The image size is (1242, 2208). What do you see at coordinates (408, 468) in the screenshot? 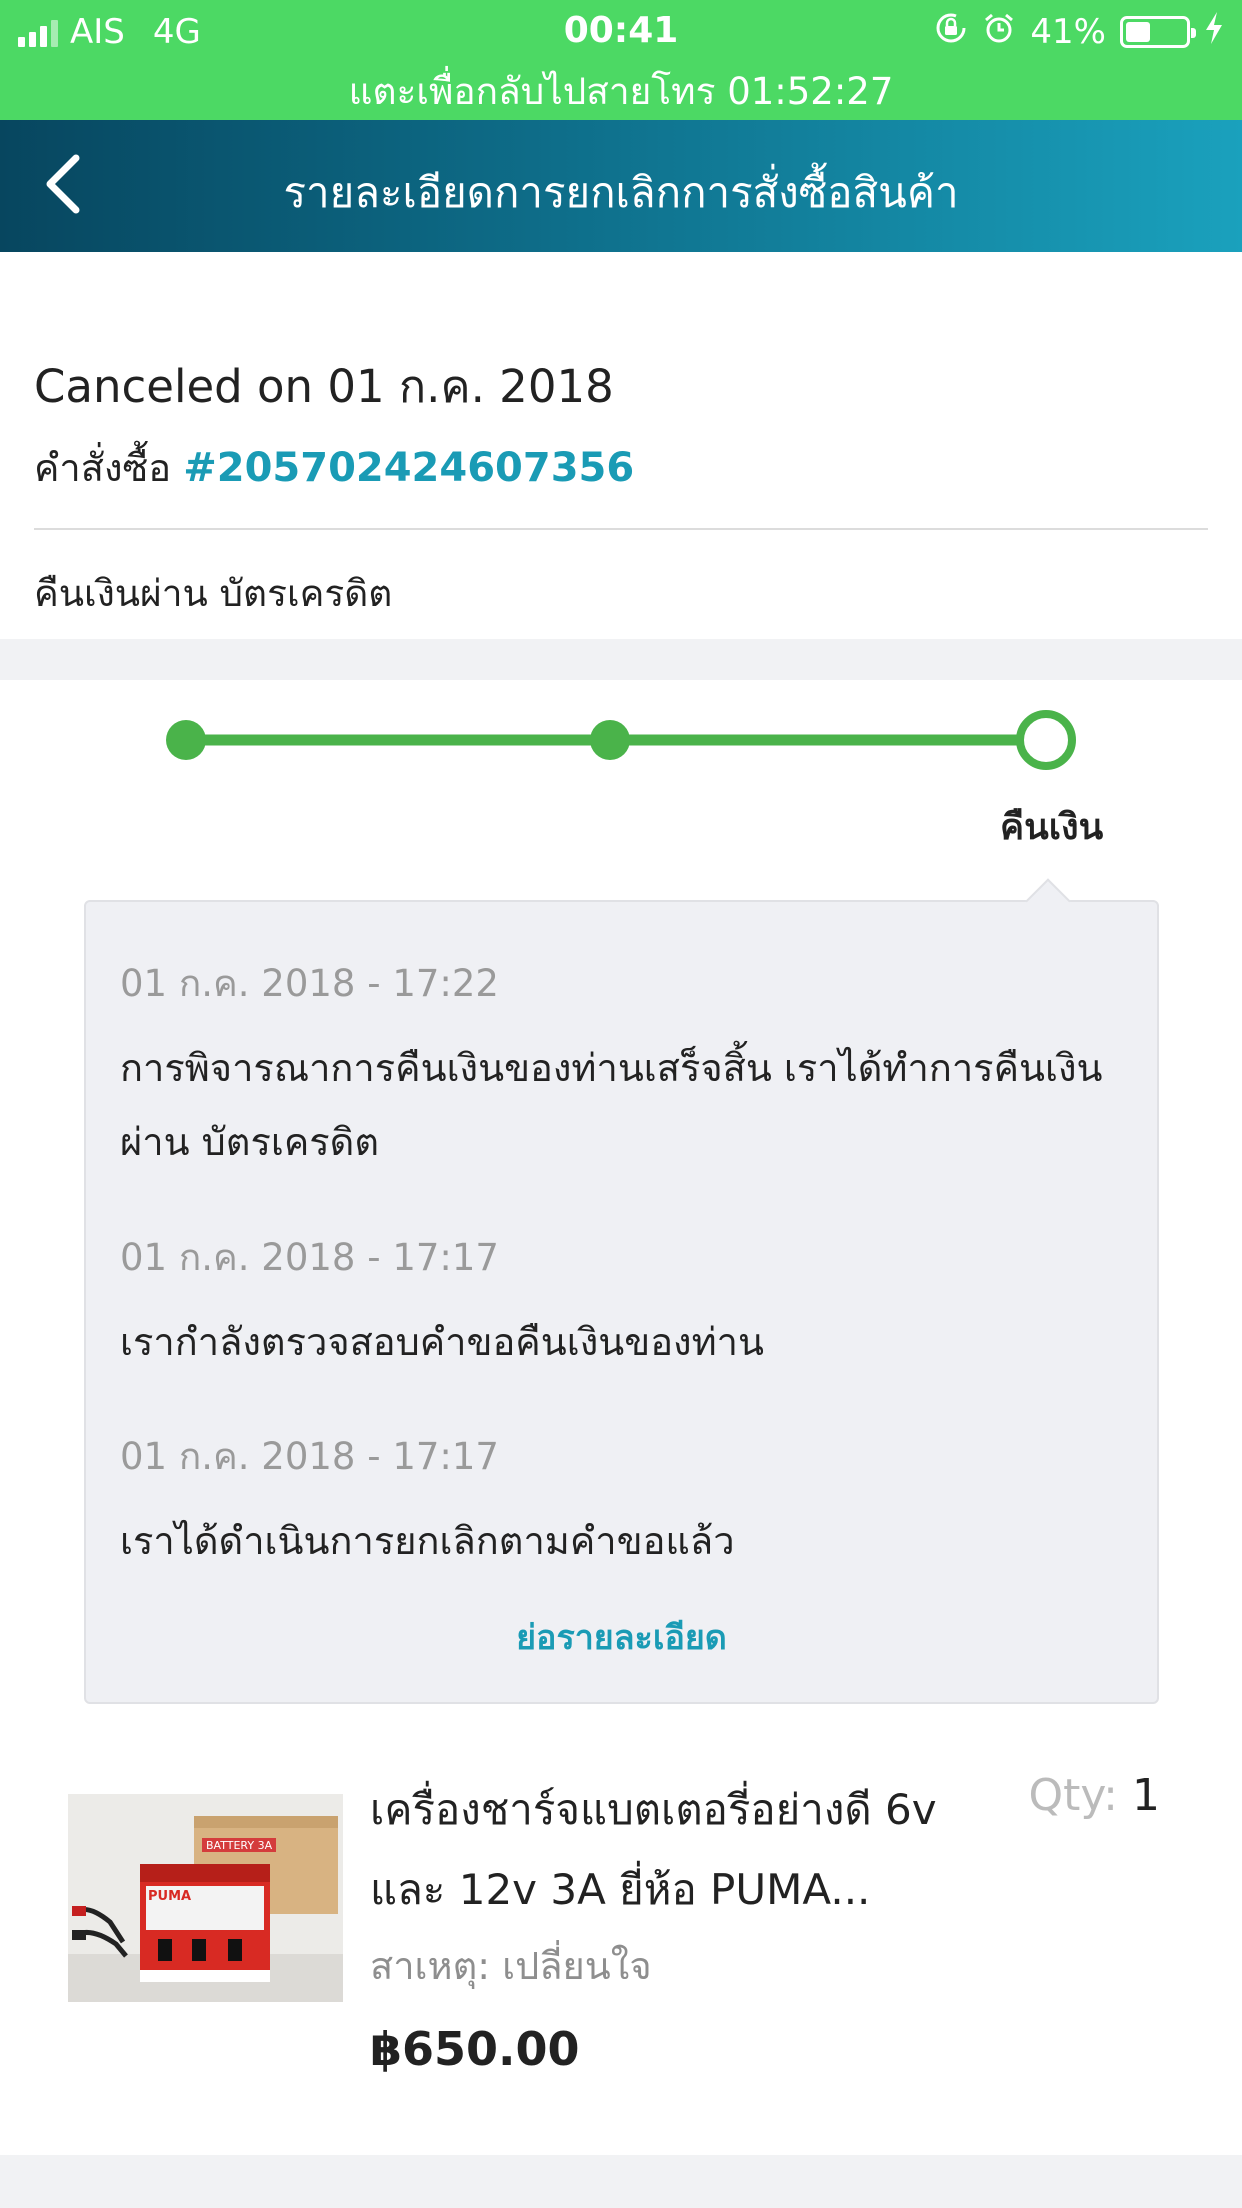
I see `order-number-link: #205702424607356` at bounding box center [408, 468].